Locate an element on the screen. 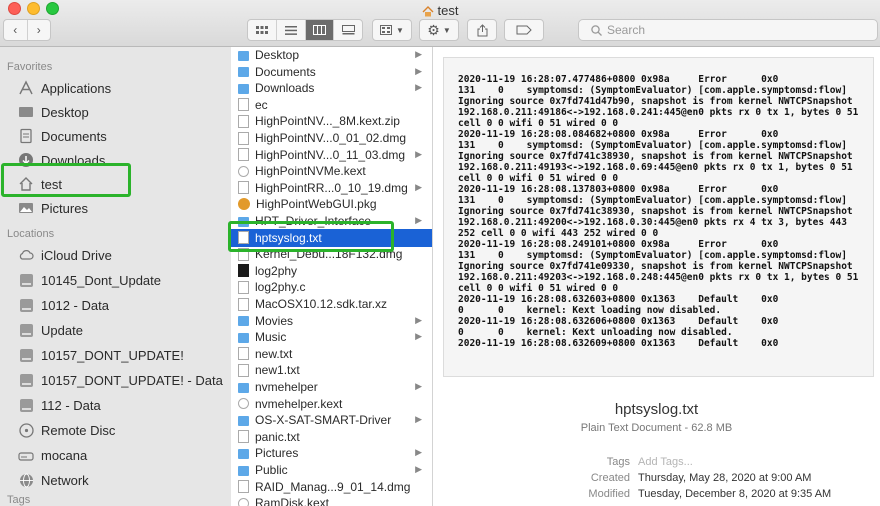  sidebar-item-applications: Applications is located at coordinates (115, 88).